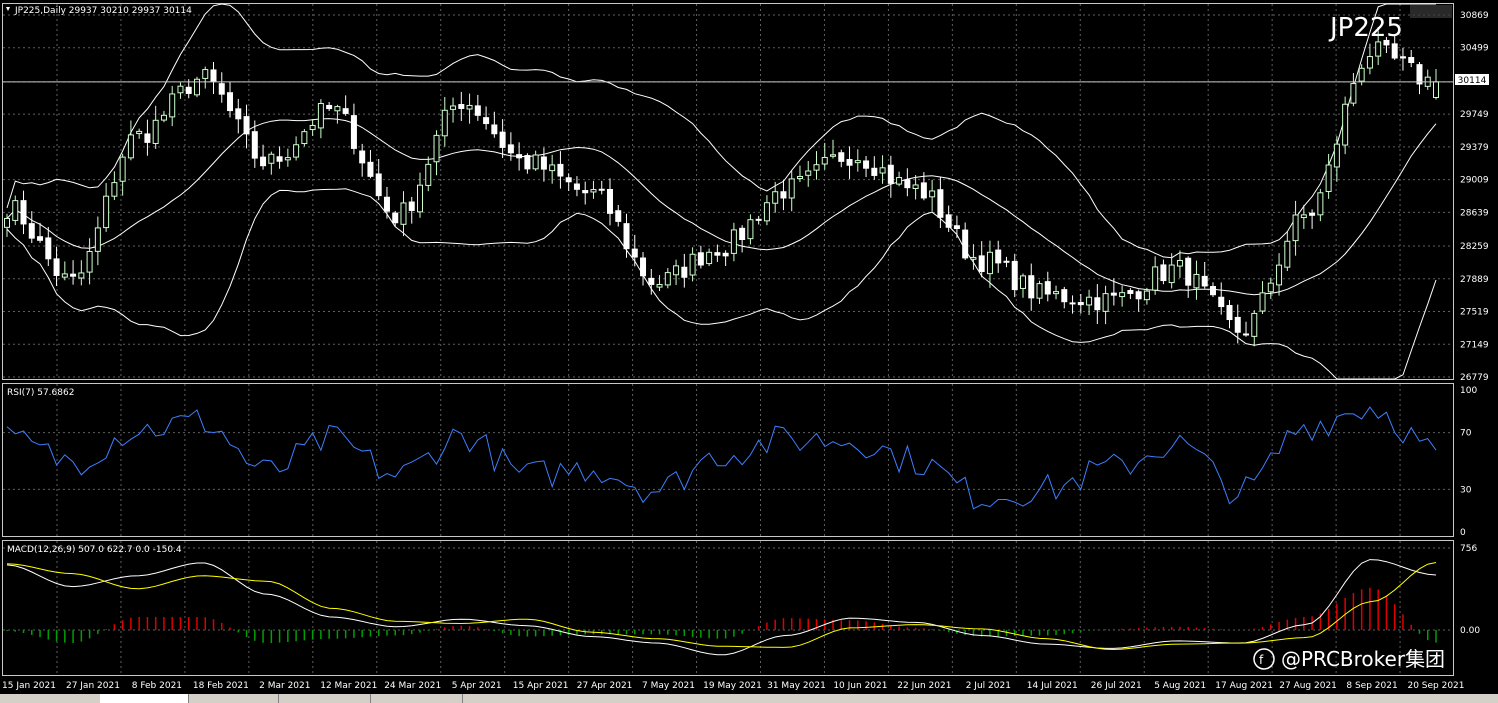 The width and height of the screenshot is (1498, 703). What do you see at coordinates (1180, 686) in the screenshot?
I see `date-tick-label: 5 Aug 2021` at bounding box center [1180, 686].